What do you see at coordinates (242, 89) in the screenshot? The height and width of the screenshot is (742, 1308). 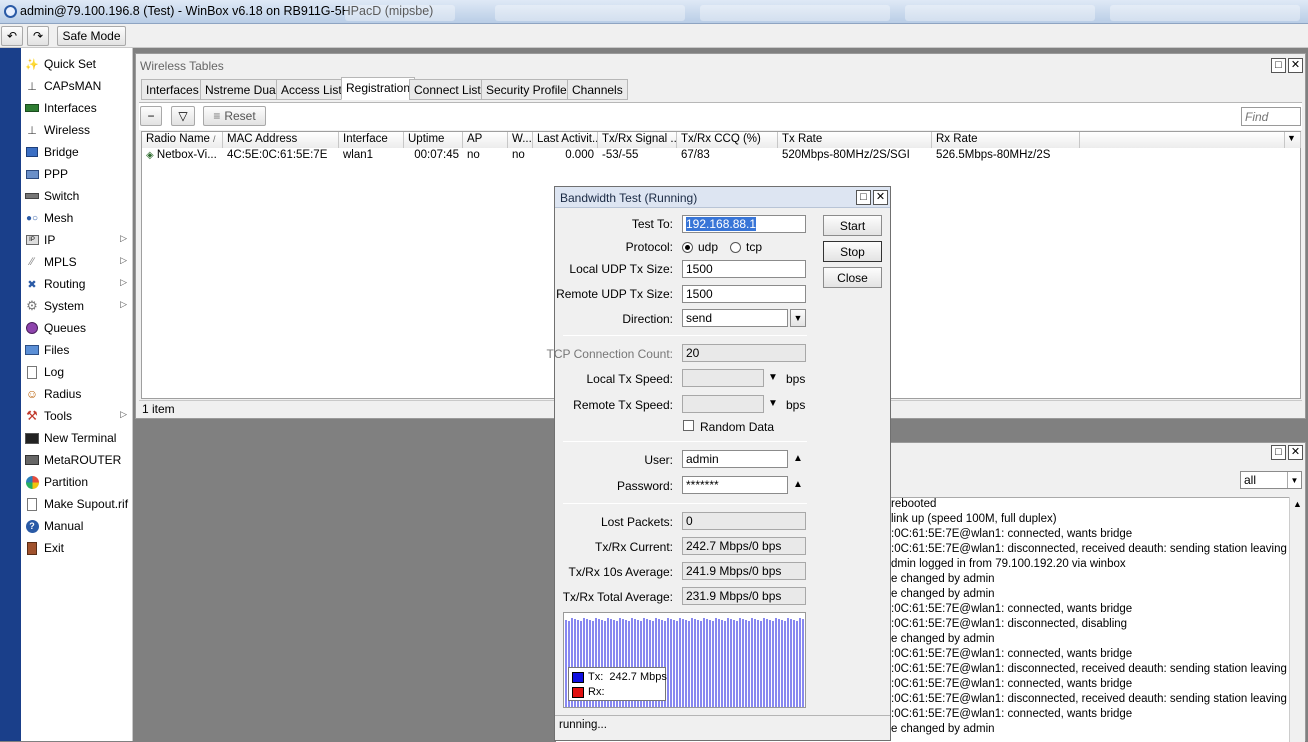 I see `tab-nstreme-dual: Nstreme Dual` at bounding box center [242, 89].